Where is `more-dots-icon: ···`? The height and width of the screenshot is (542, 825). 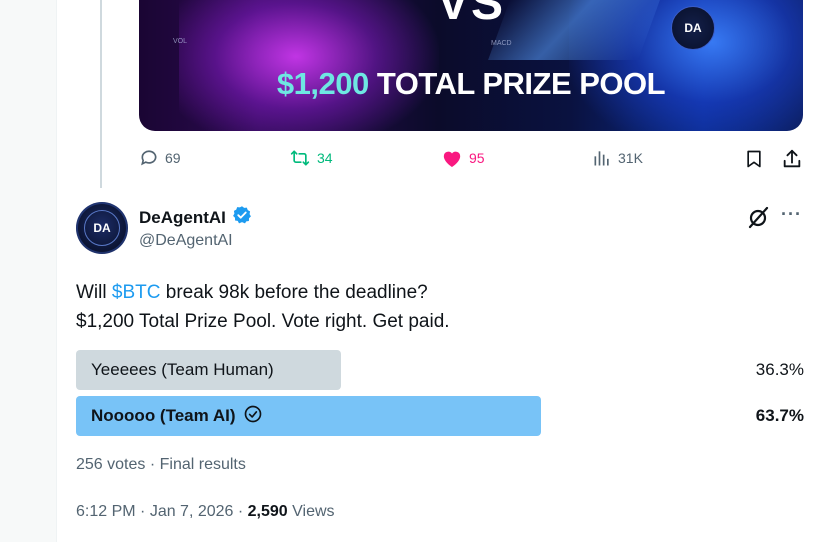 more-dots-icon: ··· is located at coordinates (791, 214).